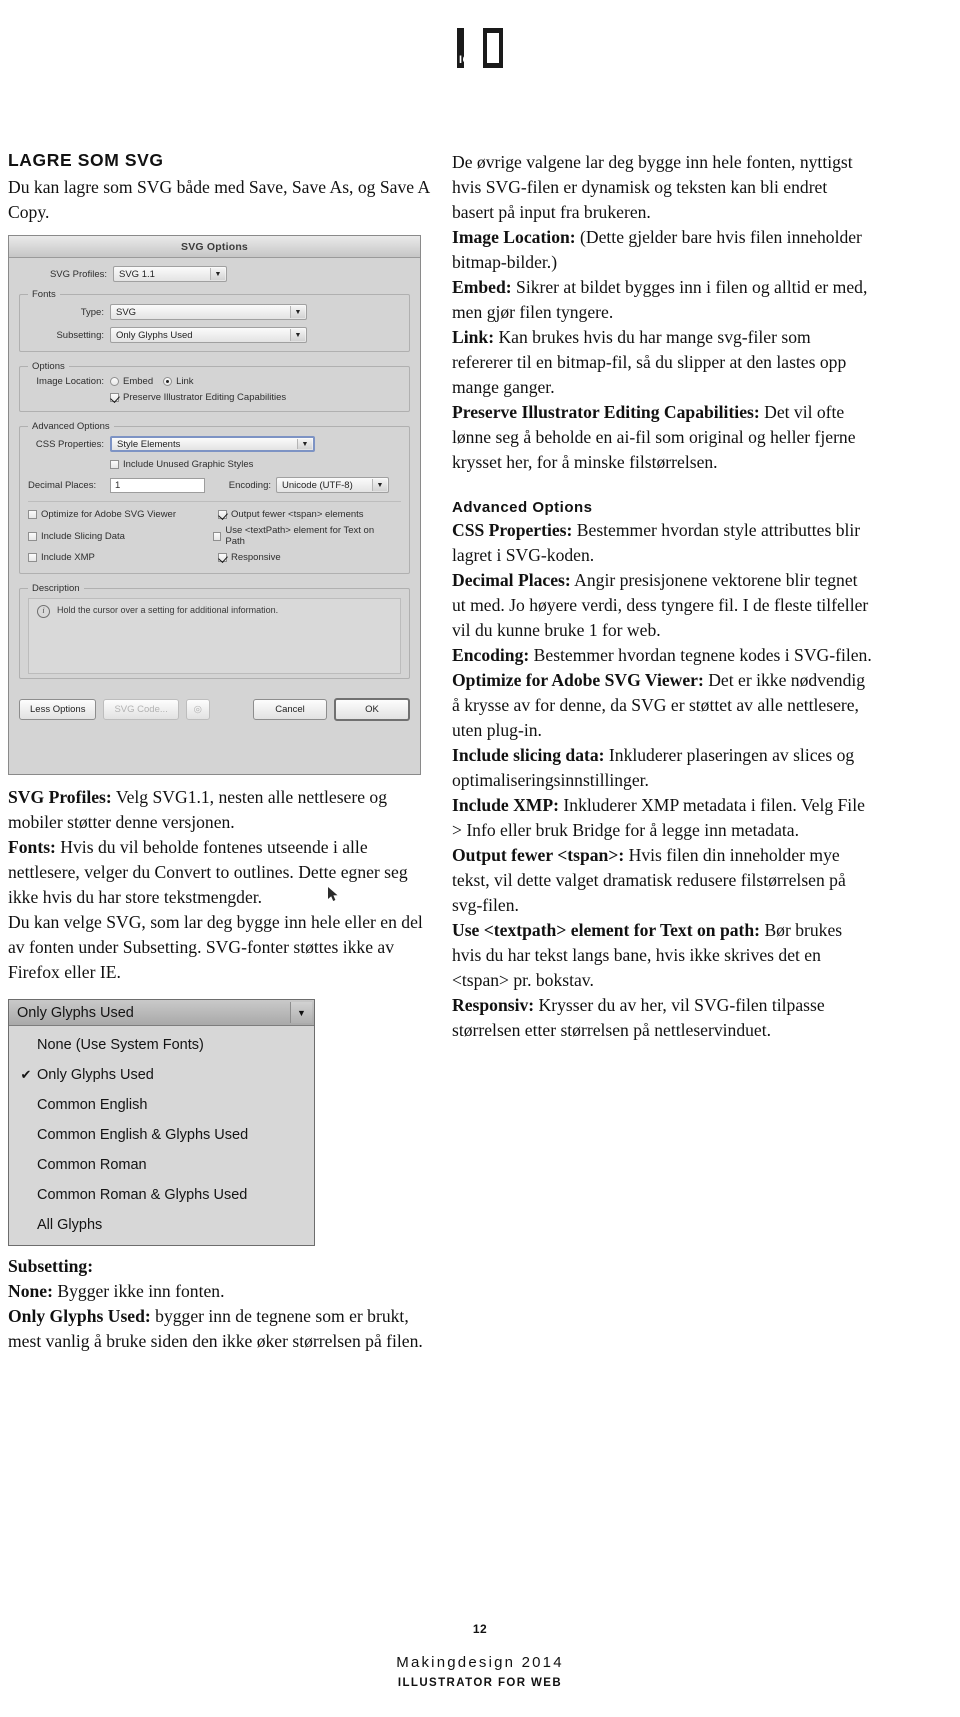  I want to click on include-slicing-data-checkbox: Include Slicing Data, so click(115, 536).